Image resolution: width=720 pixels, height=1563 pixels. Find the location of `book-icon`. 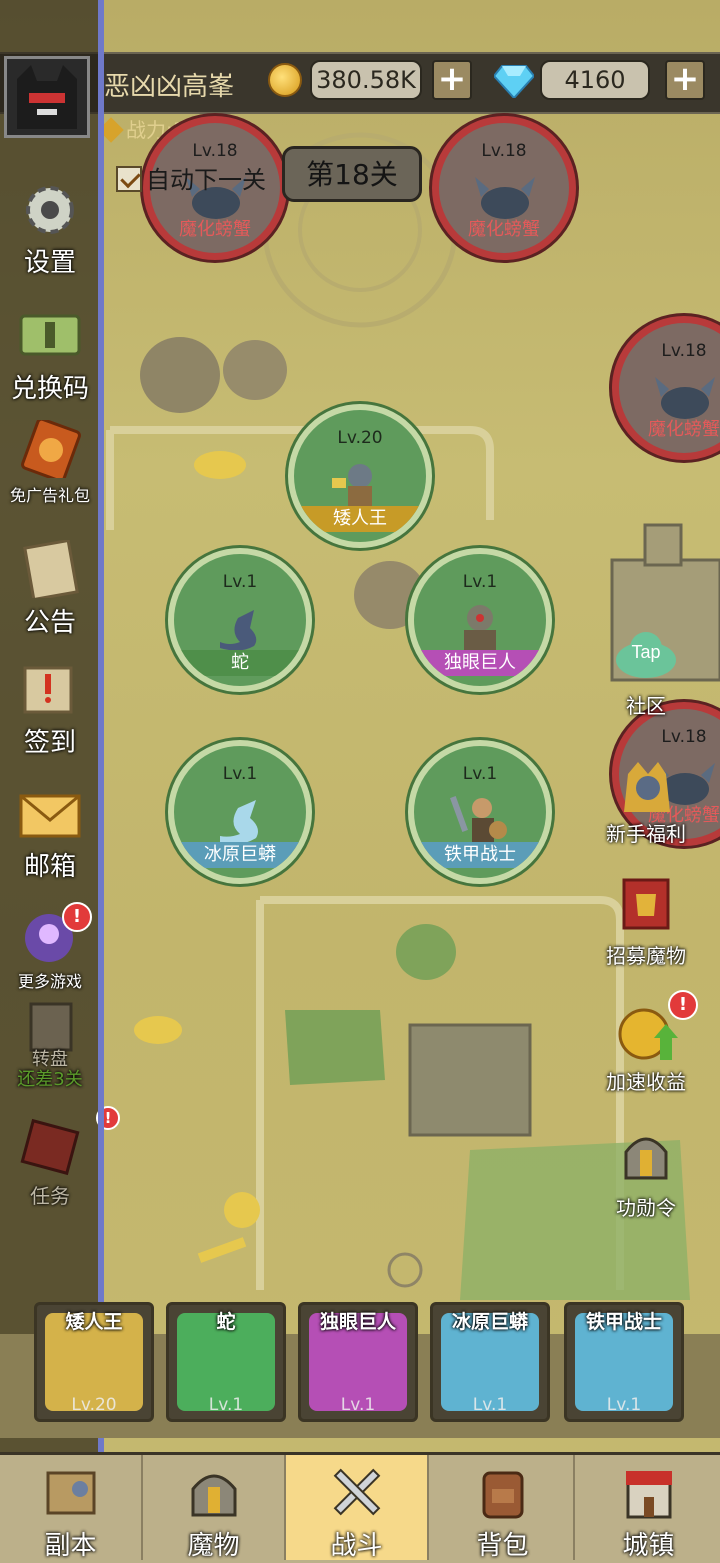

book-icon is located at coordinates (50, 1147).